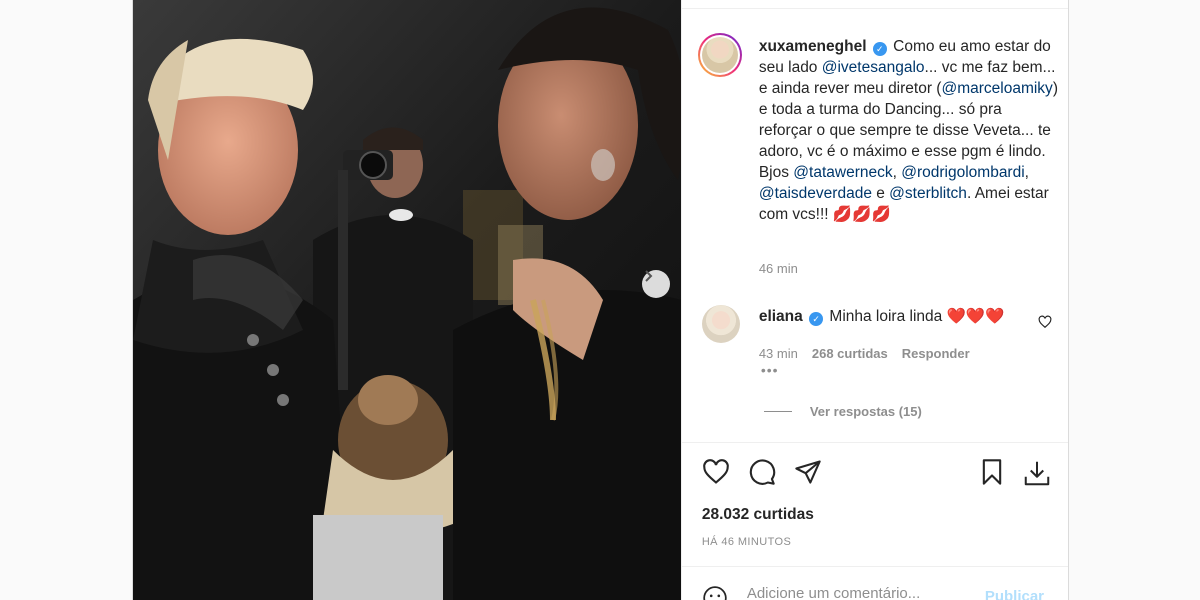  Describe the element at coordinates (842, 172) in the screenshot. I see `mention-link: @tatawerneck` at that location.